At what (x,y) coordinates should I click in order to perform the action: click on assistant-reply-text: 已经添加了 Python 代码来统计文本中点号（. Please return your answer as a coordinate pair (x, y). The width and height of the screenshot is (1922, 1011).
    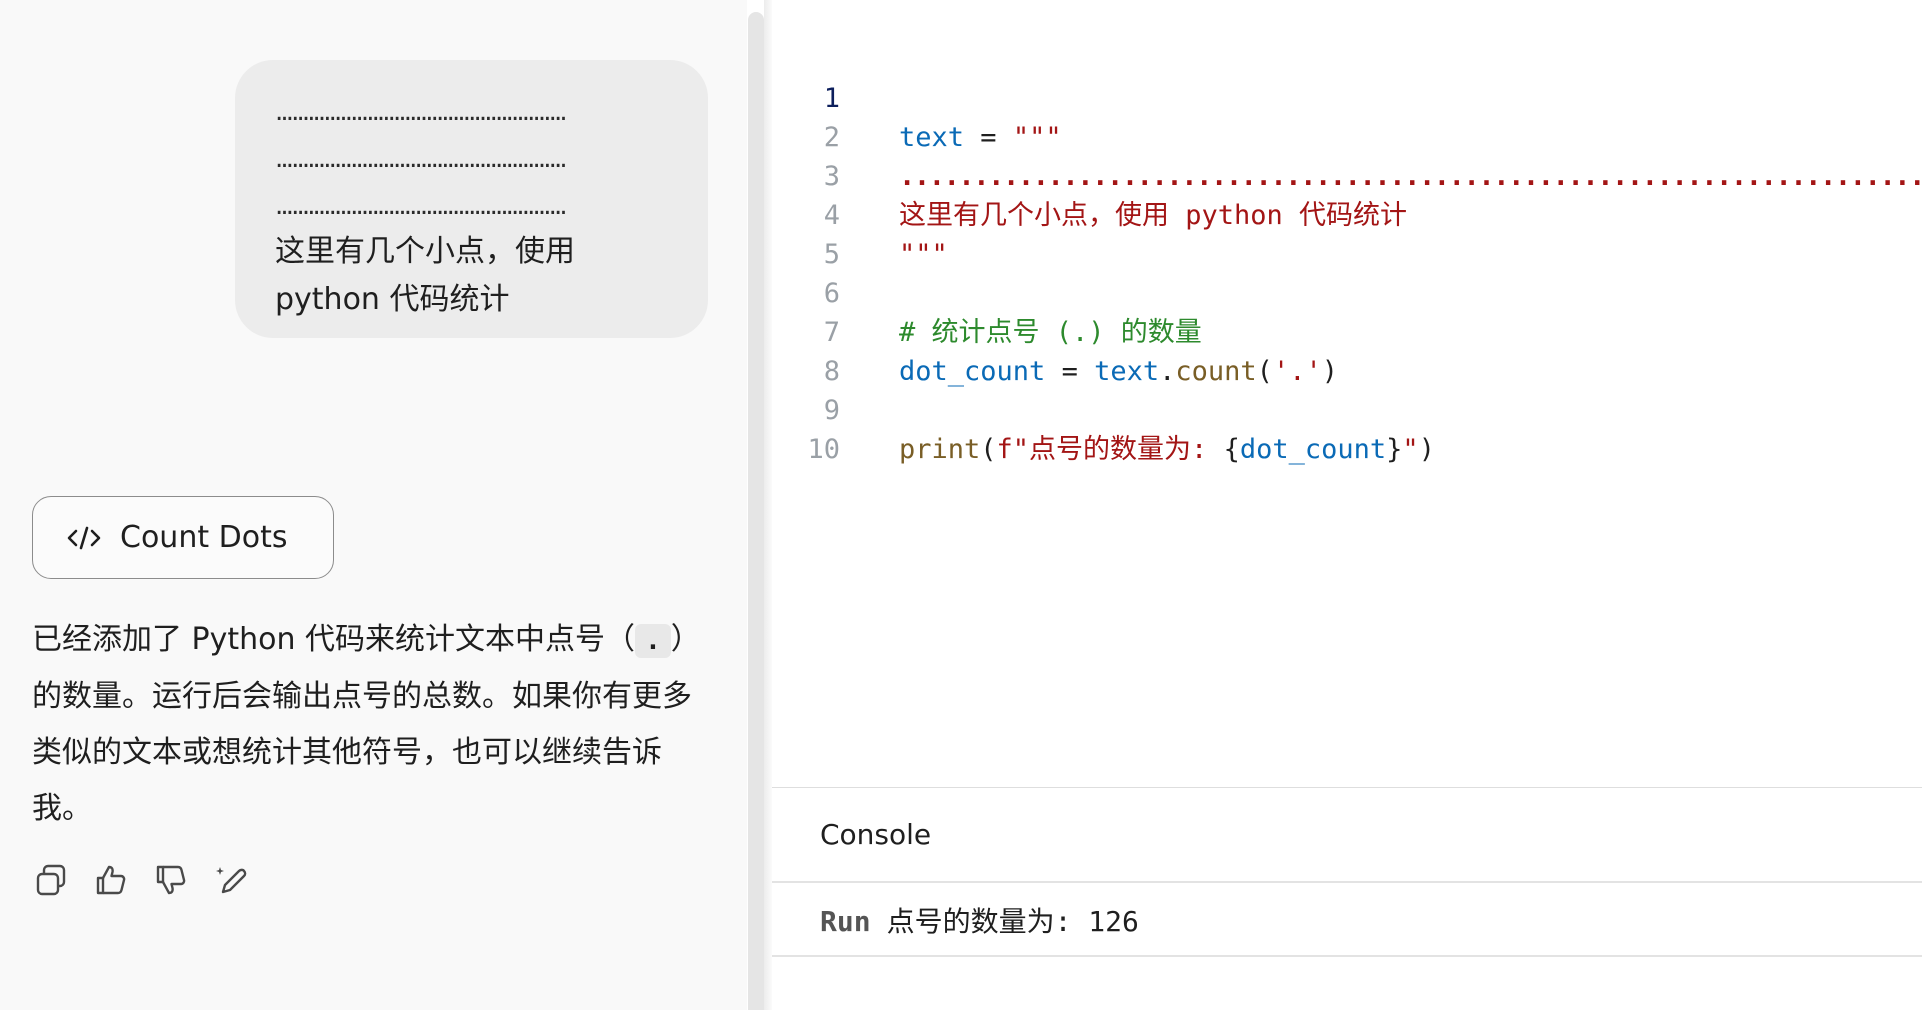
    Looking at the image, I should click on (334, 639).